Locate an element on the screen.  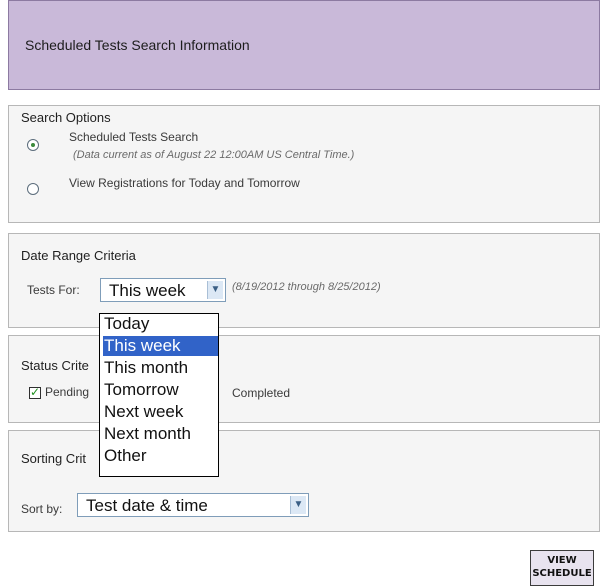
dropdown-option-other: Other is located at coordinates (160, 456).